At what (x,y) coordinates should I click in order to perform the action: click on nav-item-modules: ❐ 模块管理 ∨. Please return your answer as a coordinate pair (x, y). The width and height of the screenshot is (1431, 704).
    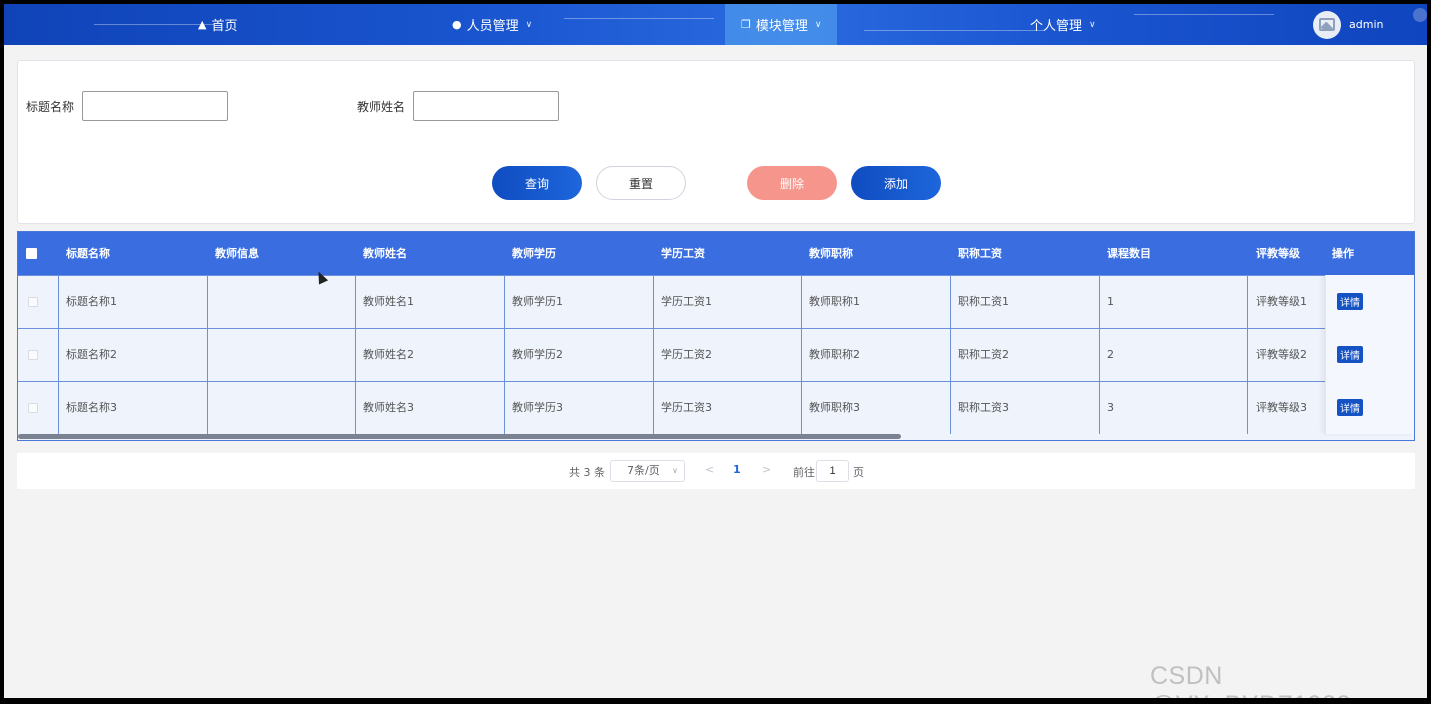
    Looking at the image, I should click on (781, 24).